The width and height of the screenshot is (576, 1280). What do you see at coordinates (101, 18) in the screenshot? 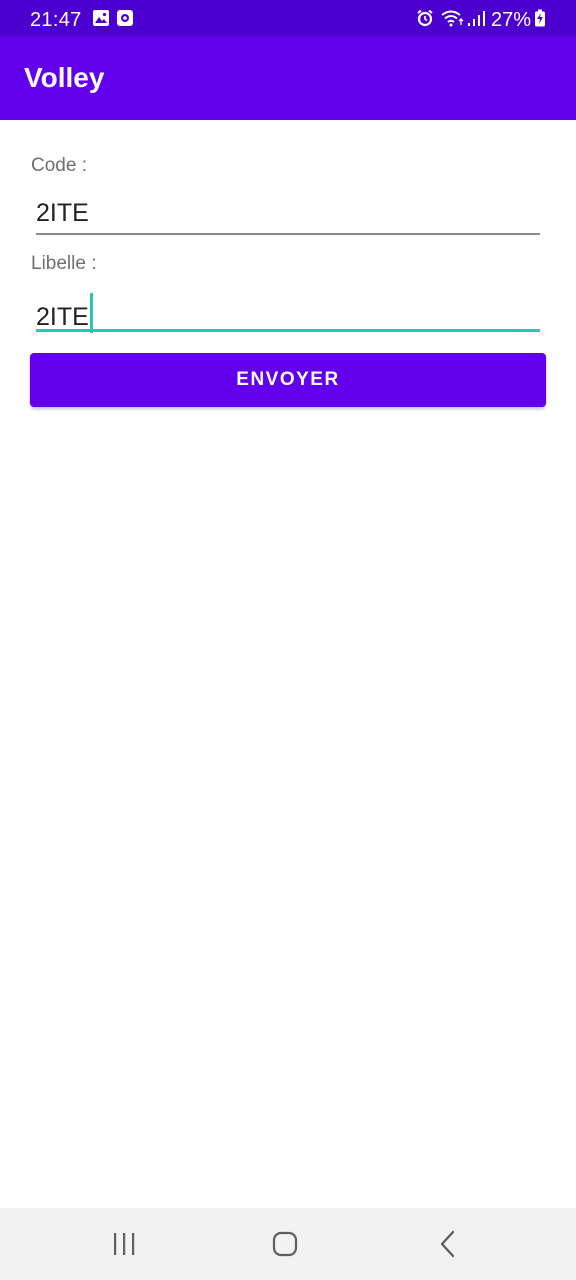
I see `gallery-icon` at bounding box center [101, 18].